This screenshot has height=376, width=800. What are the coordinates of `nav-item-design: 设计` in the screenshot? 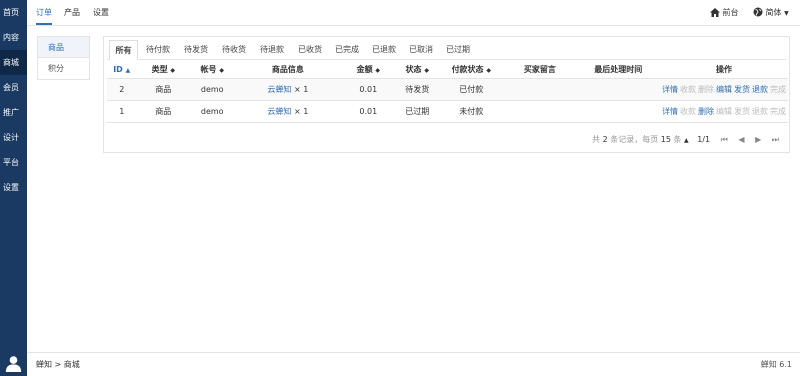 It's located at (13, 137).